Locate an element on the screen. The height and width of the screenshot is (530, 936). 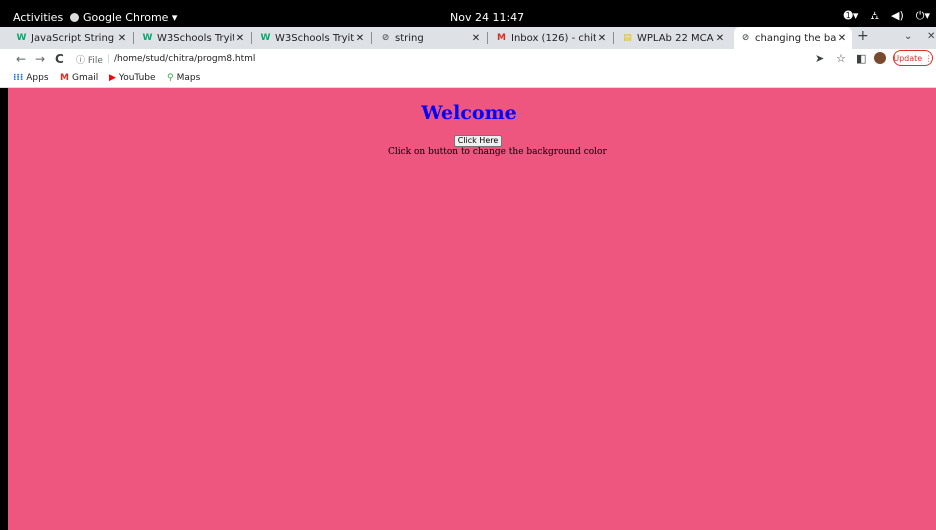
page-heading: Welcome is located at coordinates (469, 113).